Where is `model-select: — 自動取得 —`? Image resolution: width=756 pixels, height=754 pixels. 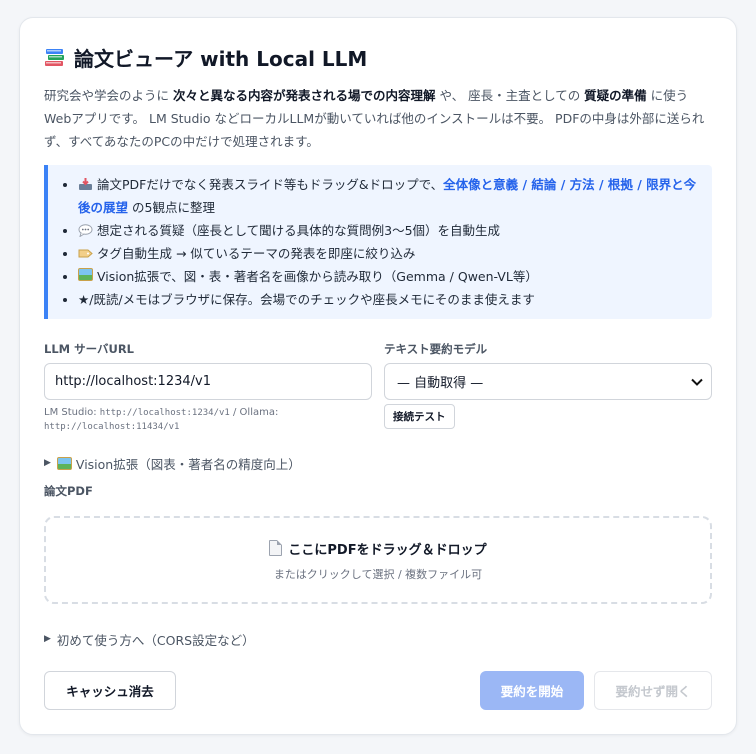
model-select: — 自動取得 — is located at coordinates (548, 381).